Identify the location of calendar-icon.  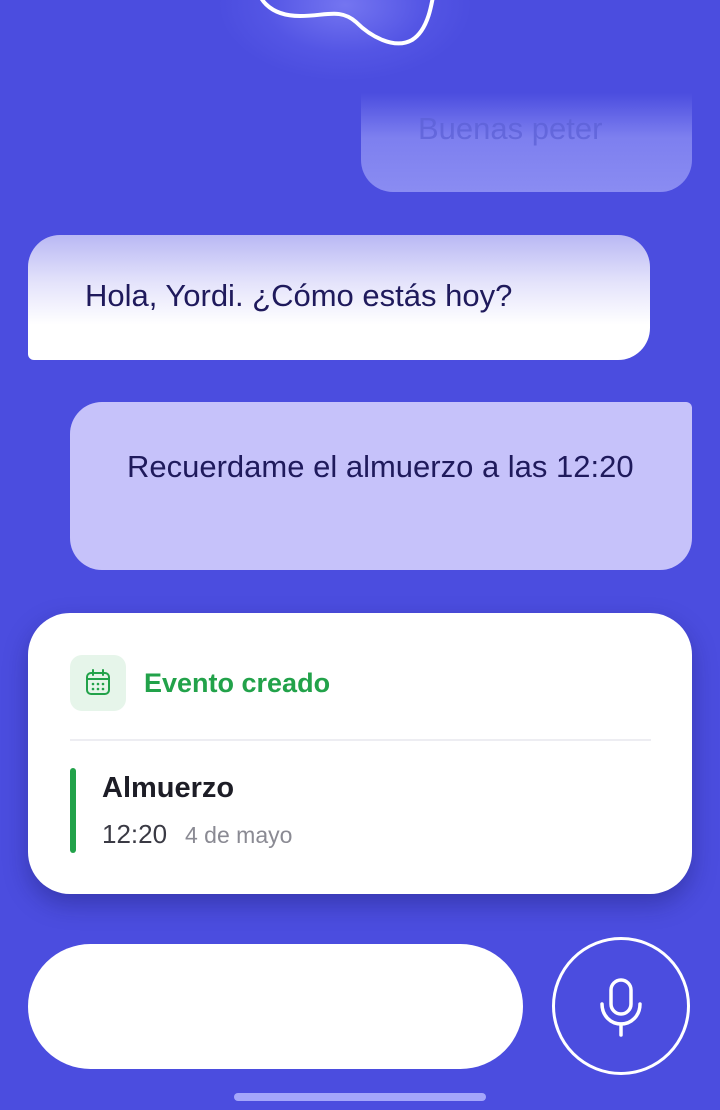
(98, 682).